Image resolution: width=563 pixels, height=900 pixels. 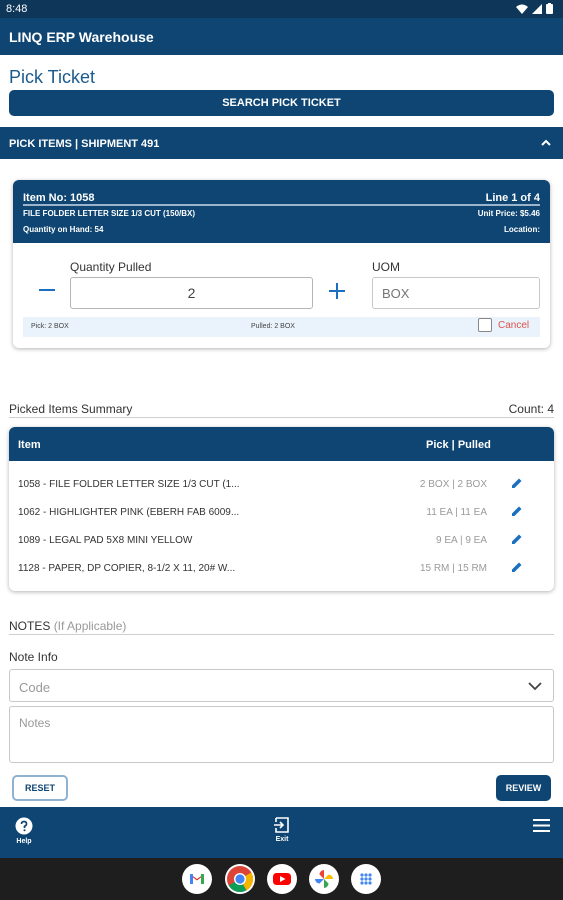 I want to click on uom-label: UOM, so click(x=386, y=267).